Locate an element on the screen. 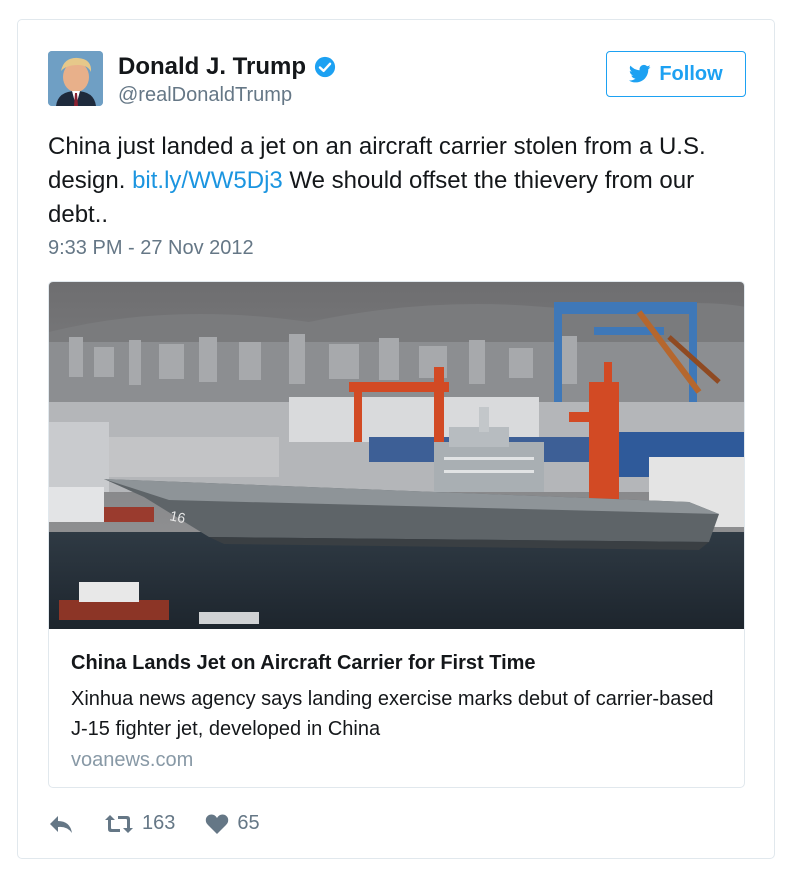 Image resolution: width=799 pixels, height=884 pixels. avatar is located at coordinates (75, 78).